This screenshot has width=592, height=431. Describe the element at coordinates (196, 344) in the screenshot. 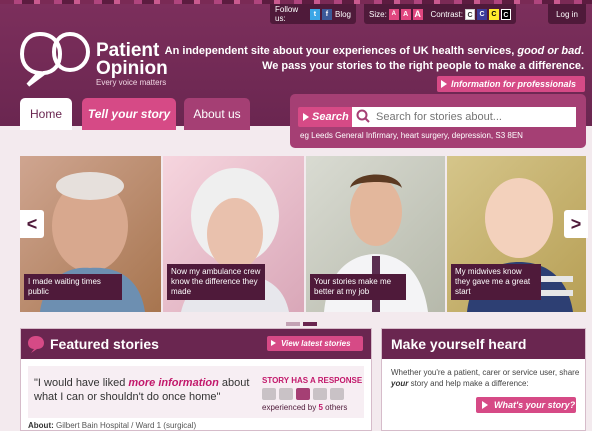

I see `featured-header: Featured stories View latest stories` at that location.